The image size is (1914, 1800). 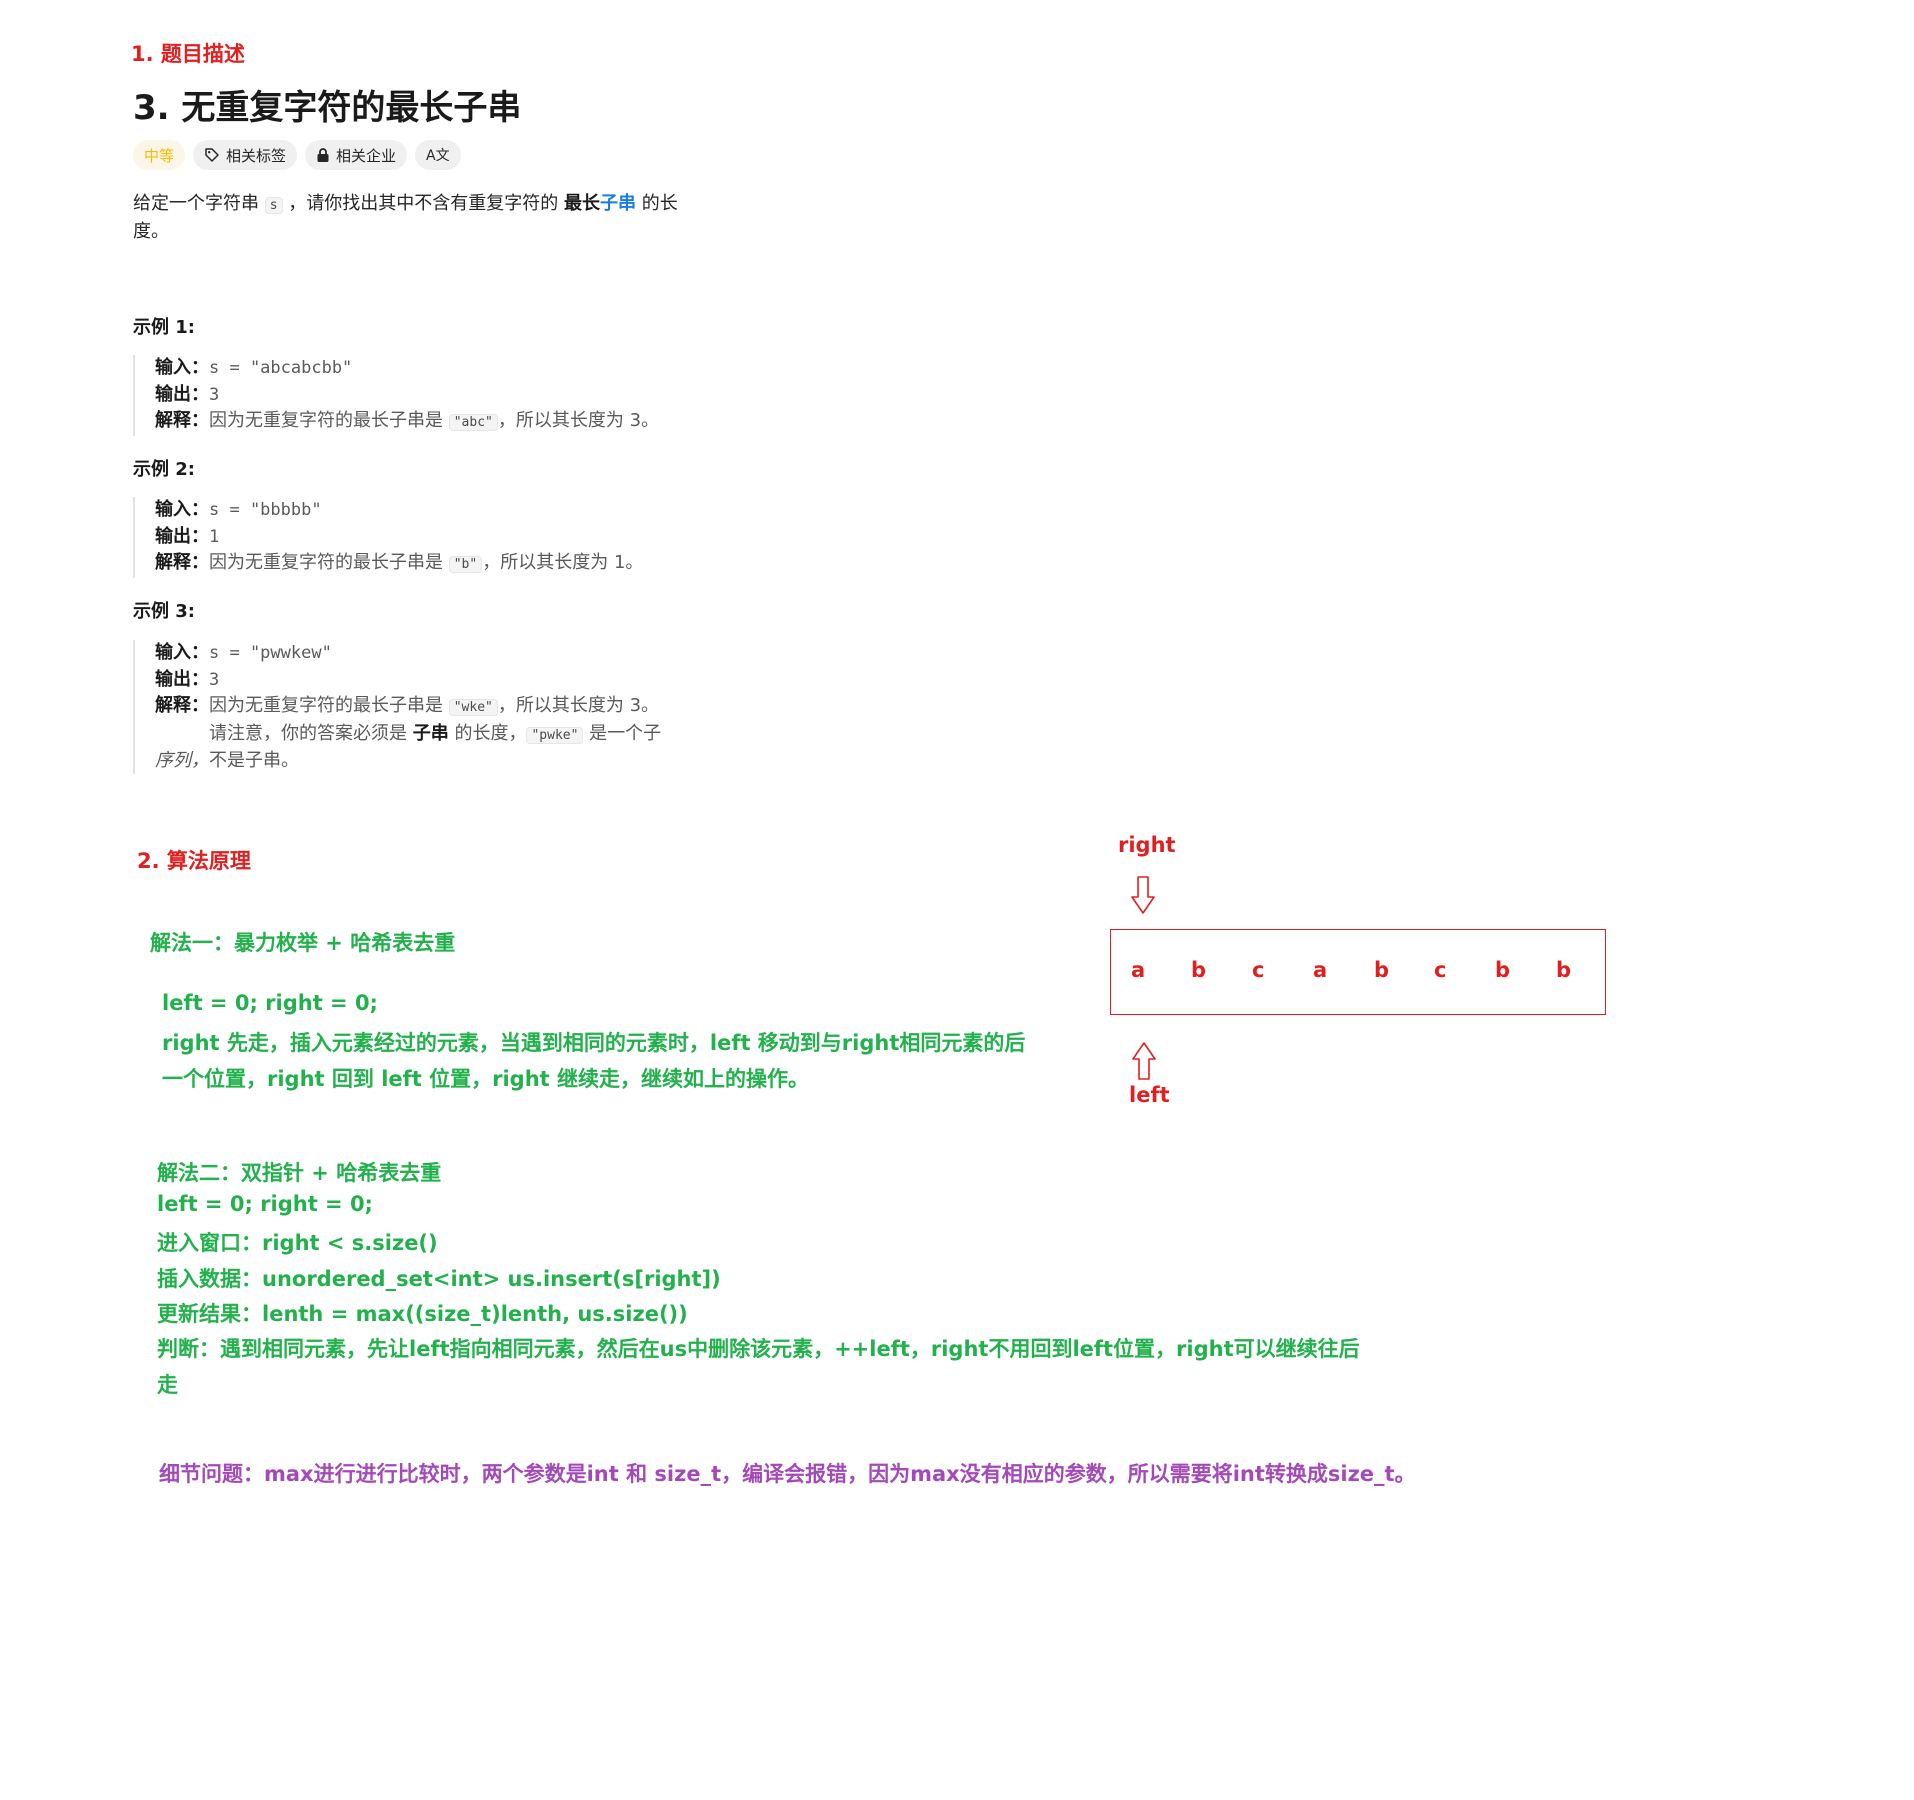 What do you see at coordinates (151, 231) in the screenshot?
I see `desc-text-4: 度。` at bounding box center [151, 231].